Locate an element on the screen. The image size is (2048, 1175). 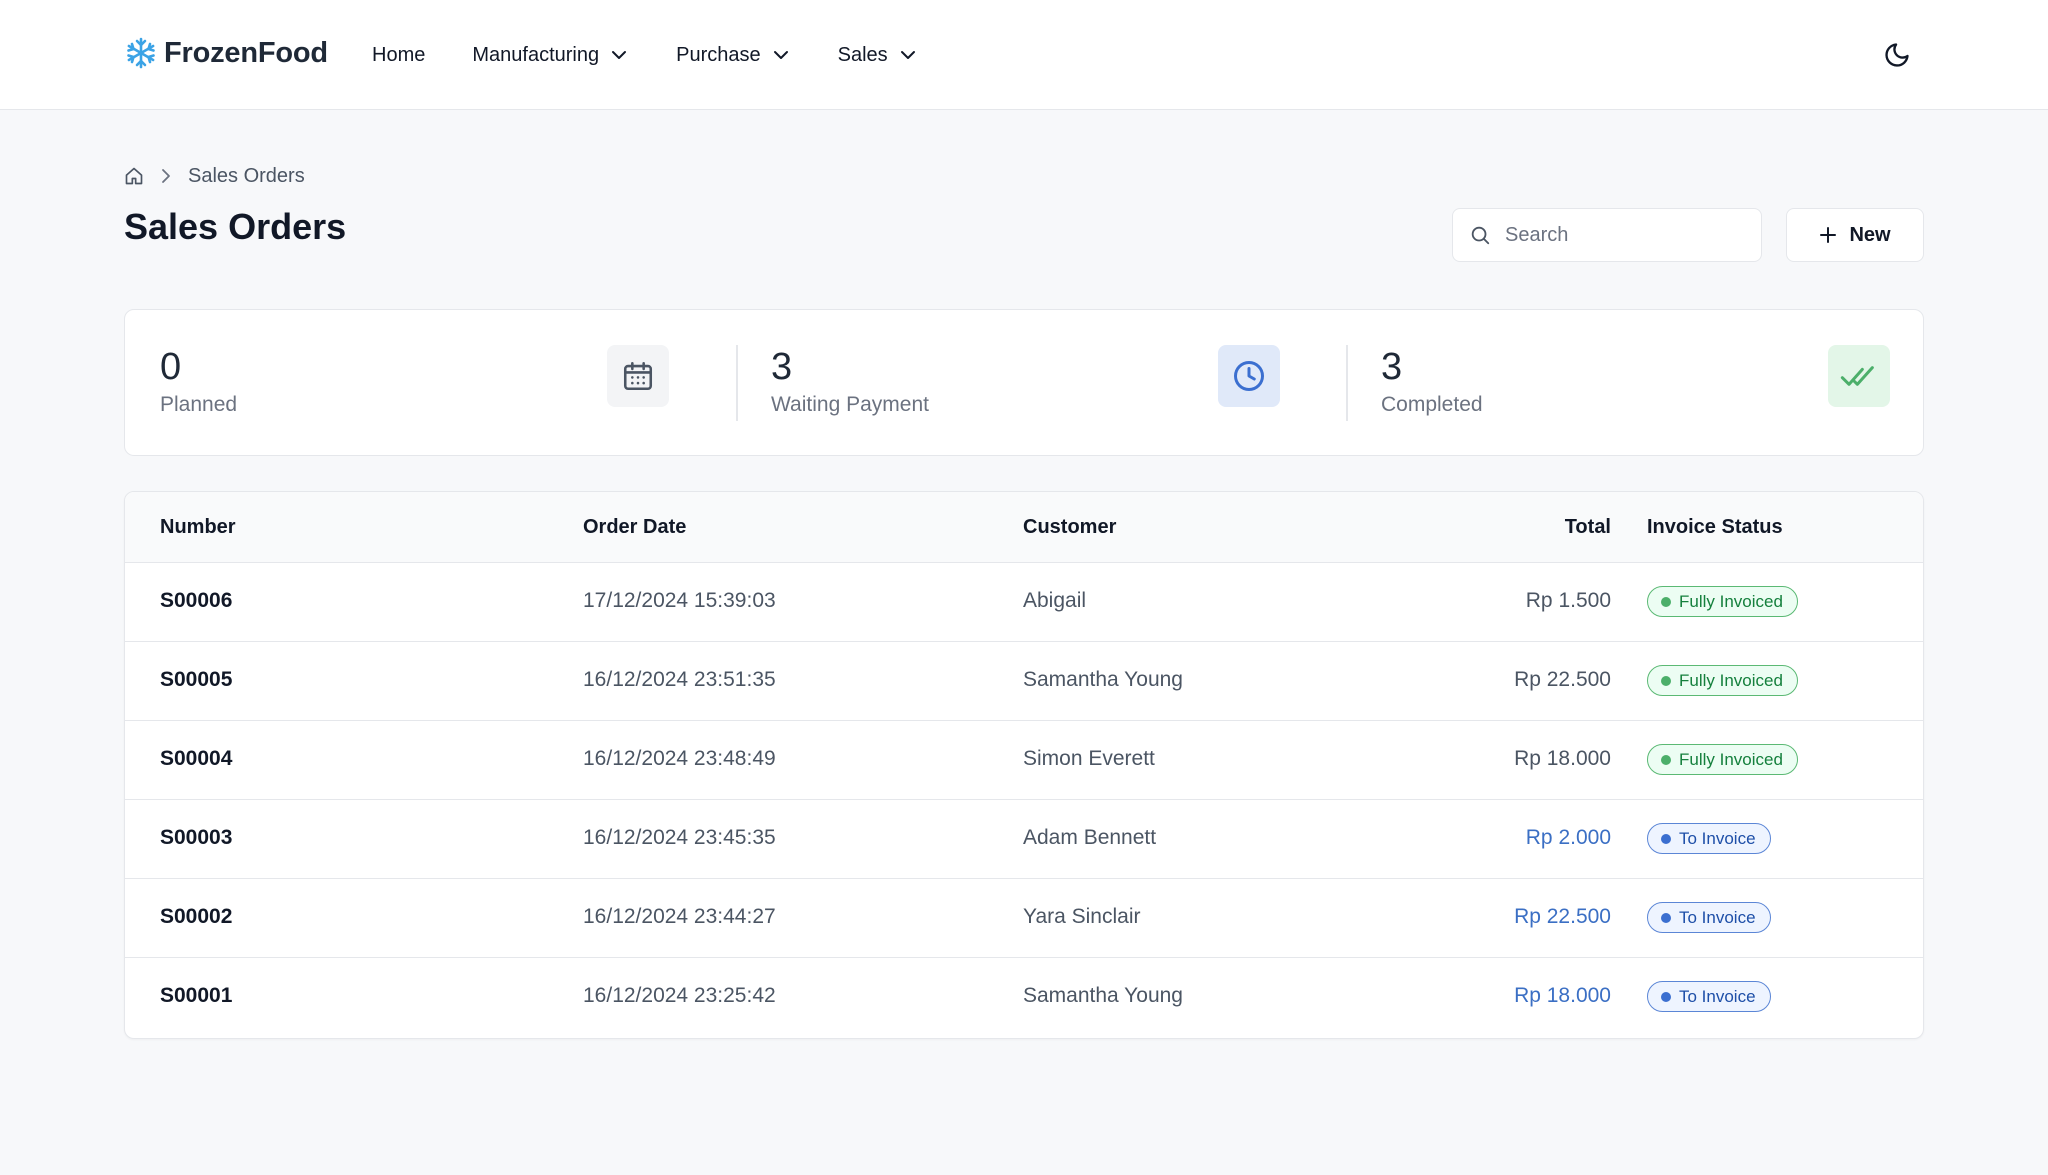
order-number: S00006 is located at coordinates (196, 601).